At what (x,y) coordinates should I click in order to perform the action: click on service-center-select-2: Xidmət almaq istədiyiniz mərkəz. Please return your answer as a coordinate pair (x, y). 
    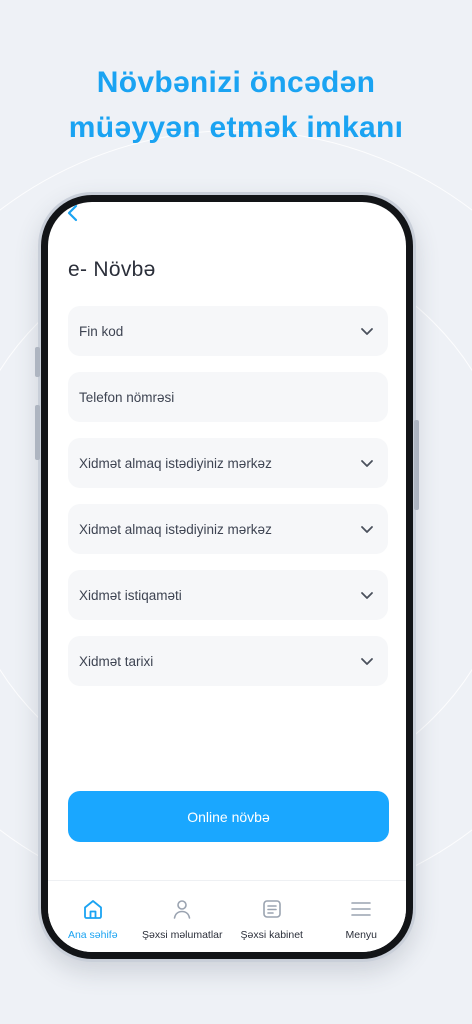
    Looking at the image, I should click on (228, 529).